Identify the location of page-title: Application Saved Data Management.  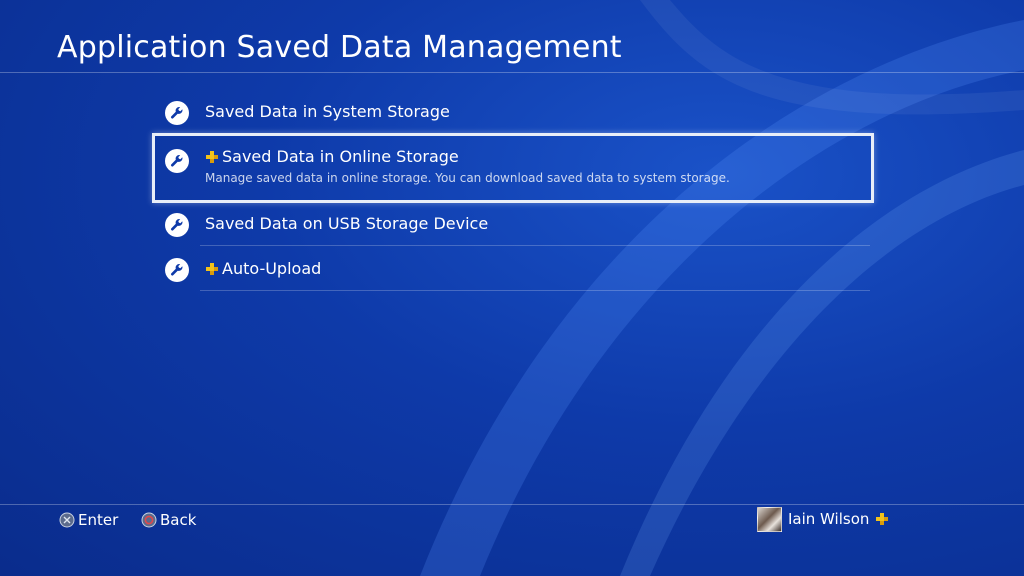
(339, 47).